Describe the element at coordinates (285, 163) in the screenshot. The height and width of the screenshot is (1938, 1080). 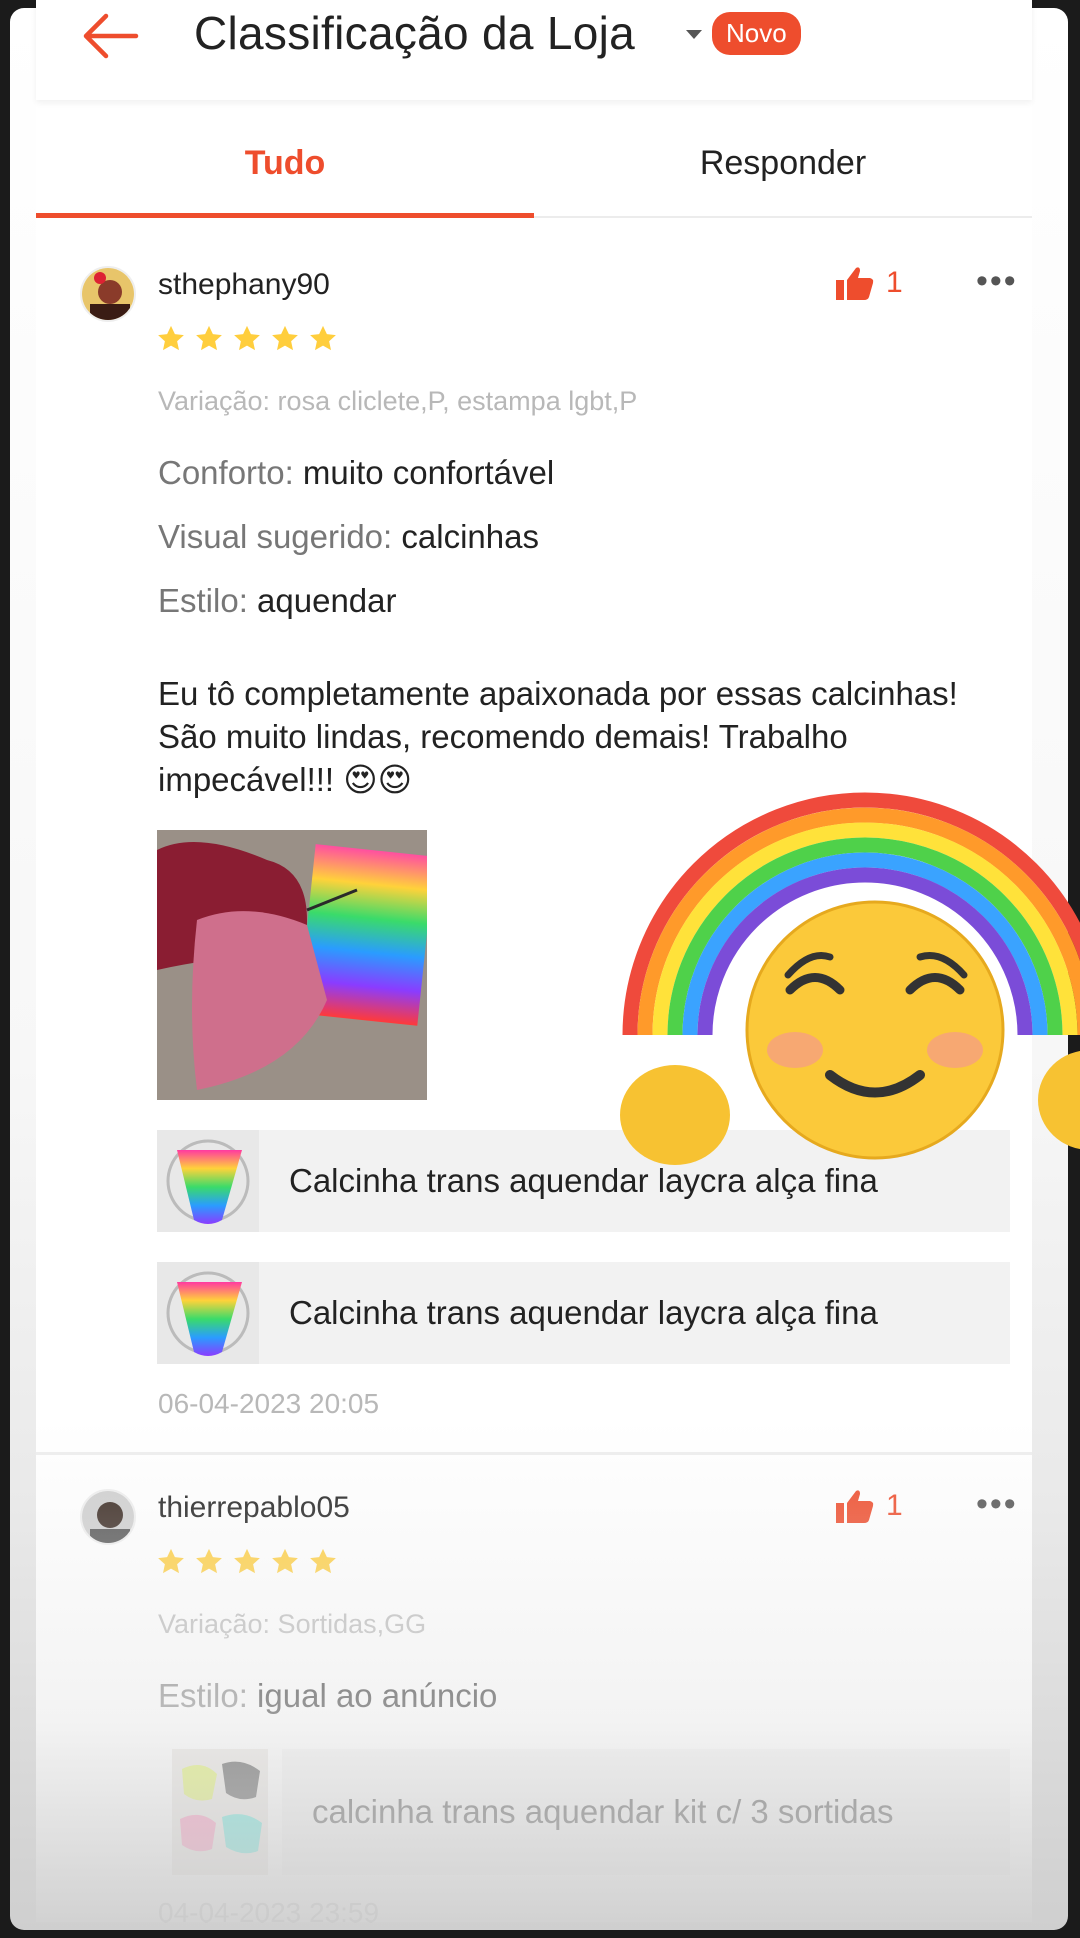
I see `tab-all: Tudo` at that location.